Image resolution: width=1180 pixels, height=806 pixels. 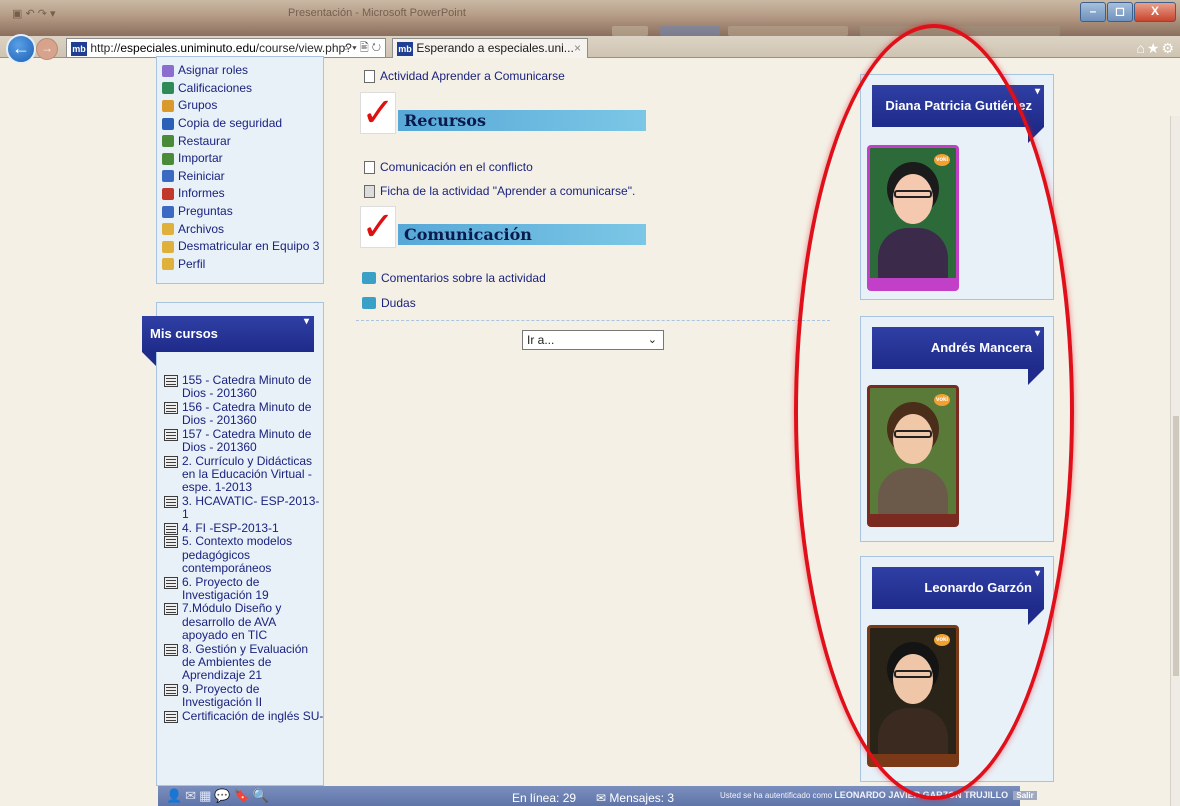 I want to click on address-bar-icons: ⌕ ▾ 🖹 ↻, so click(x=362, y=48).